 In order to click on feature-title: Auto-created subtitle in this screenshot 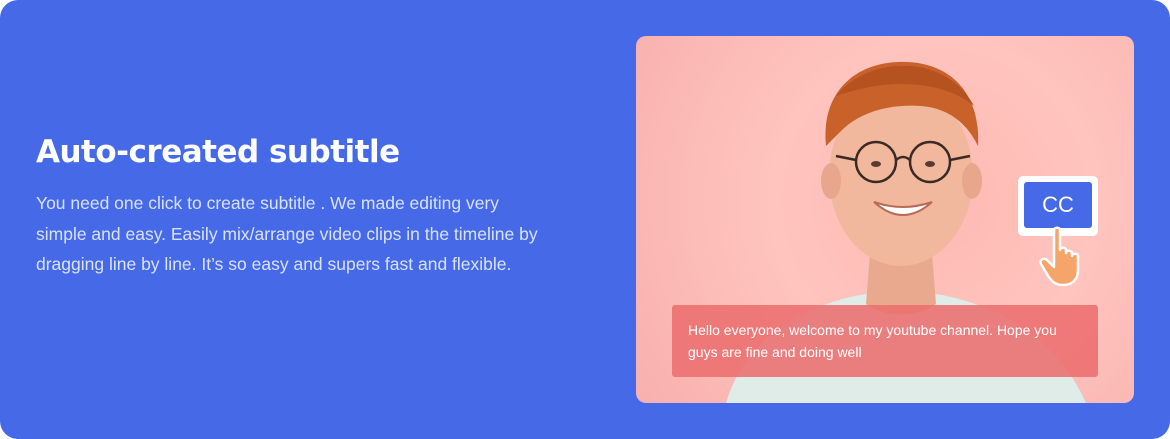, I will do `click(218, 152)`.